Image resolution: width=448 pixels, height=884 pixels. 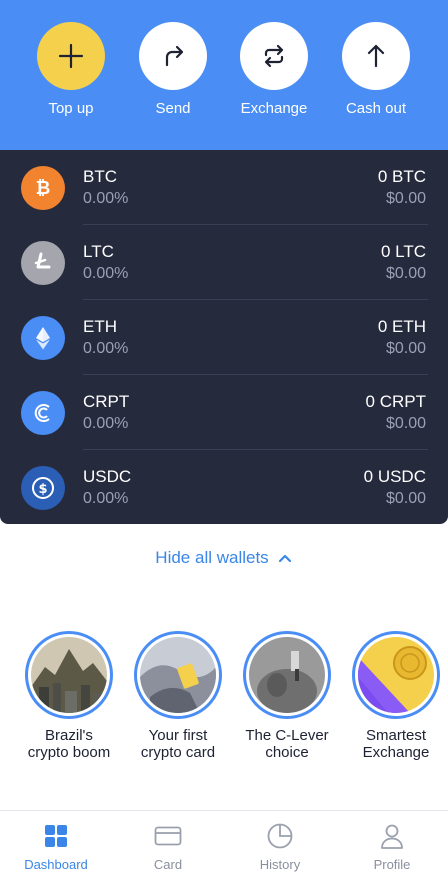 What do you see at coordinates (274, 56) in the screenshot?
I see `exchange-icon` at bounding box center [274, 56].